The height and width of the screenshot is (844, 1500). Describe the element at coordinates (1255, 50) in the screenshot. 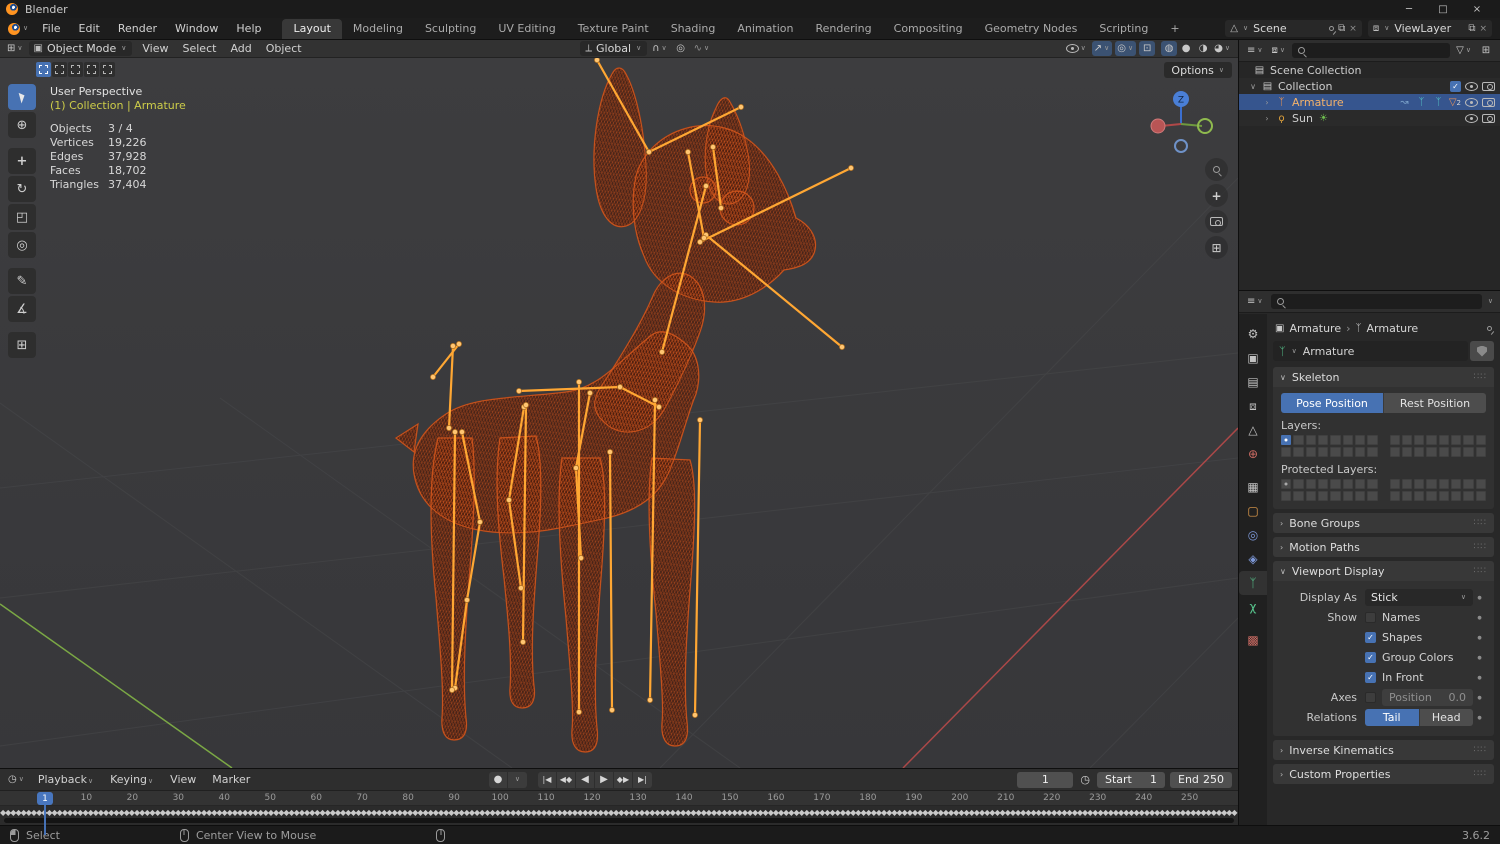

I see `outliner-editor-type-button: ≡ ∨` at that location.